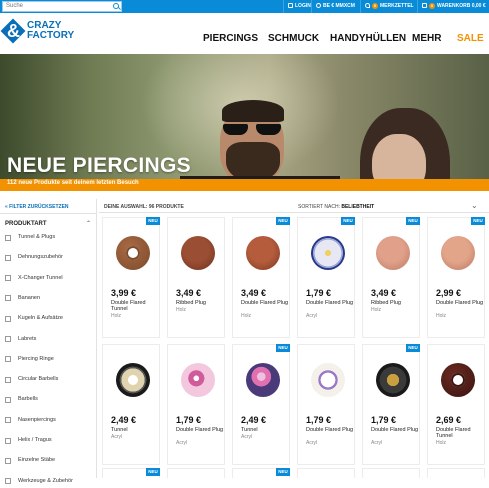 This screenshot has height=488, width=489. I want to click on filter-option-label: Helix / Tragus, so click(35, 440).